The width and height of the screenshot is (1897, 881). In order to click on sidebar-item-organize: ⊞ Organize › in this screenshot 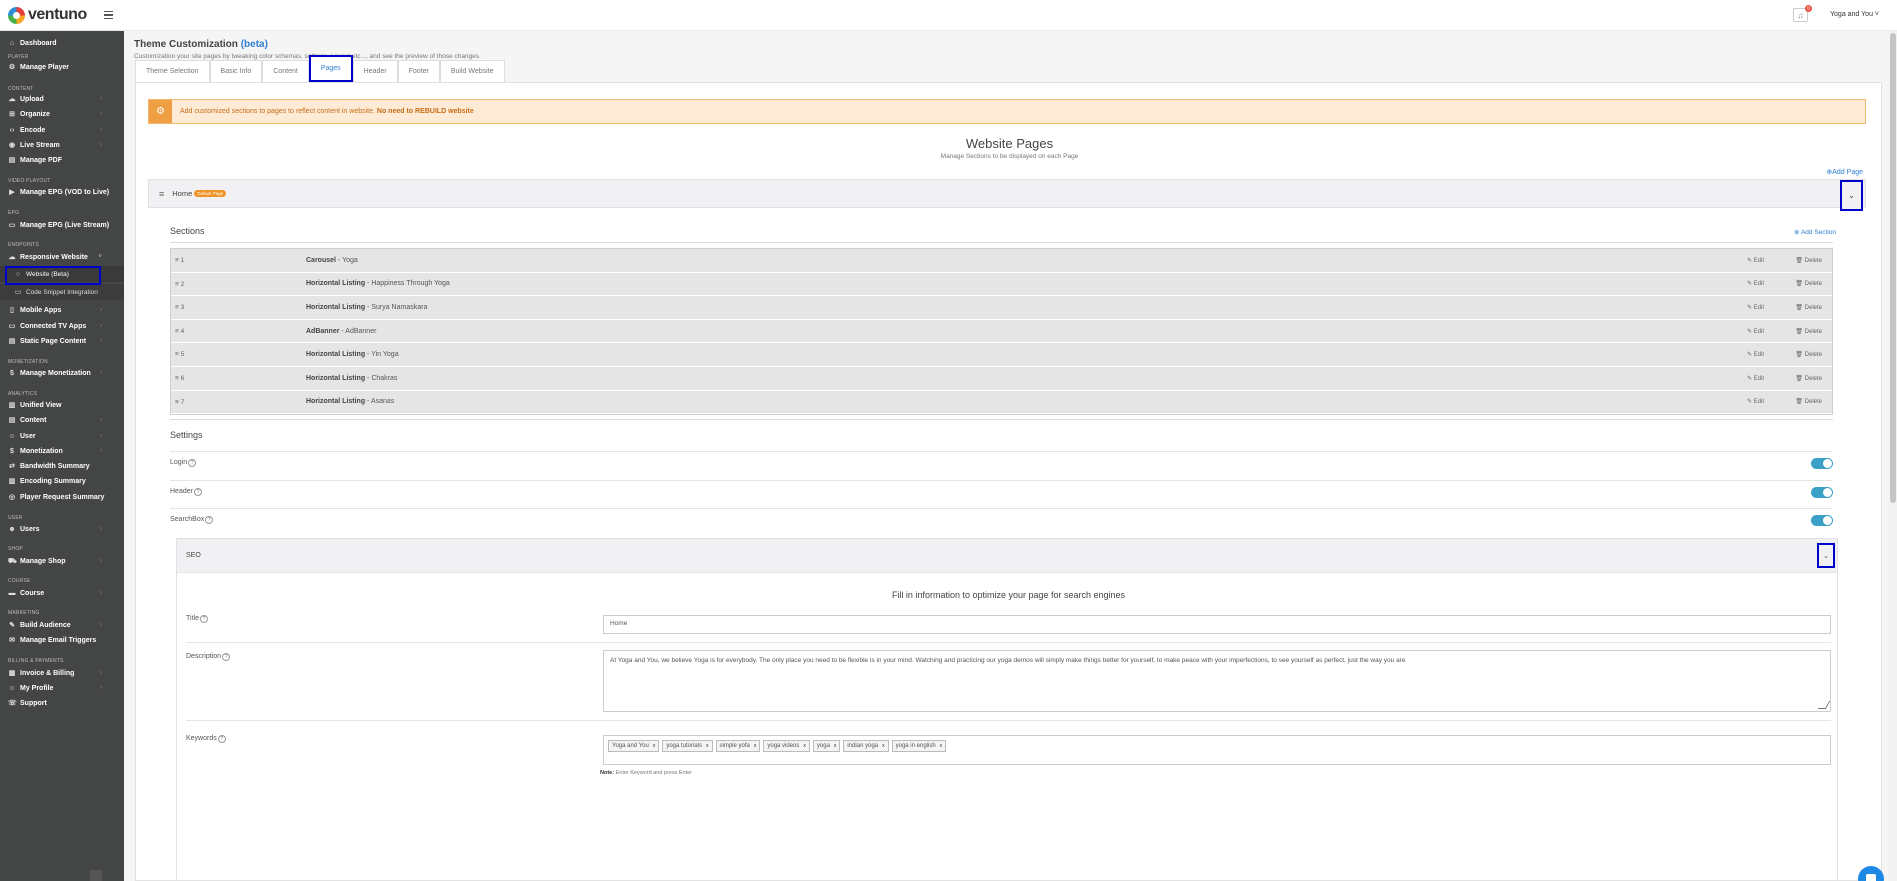, I will do `click(62, 114)`.